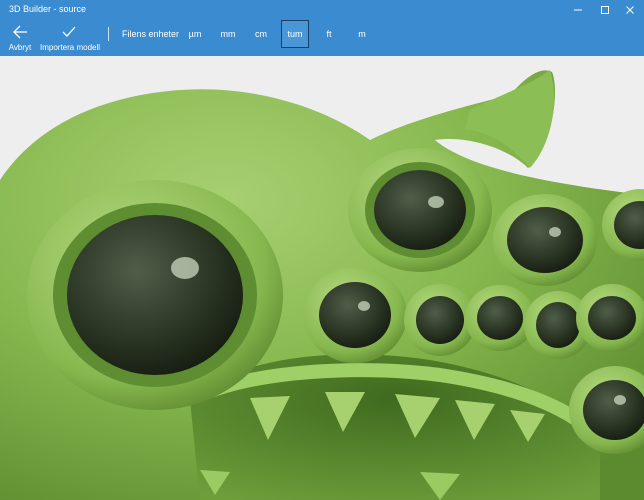  I want to click on minimize-icon, so click(578, 10).